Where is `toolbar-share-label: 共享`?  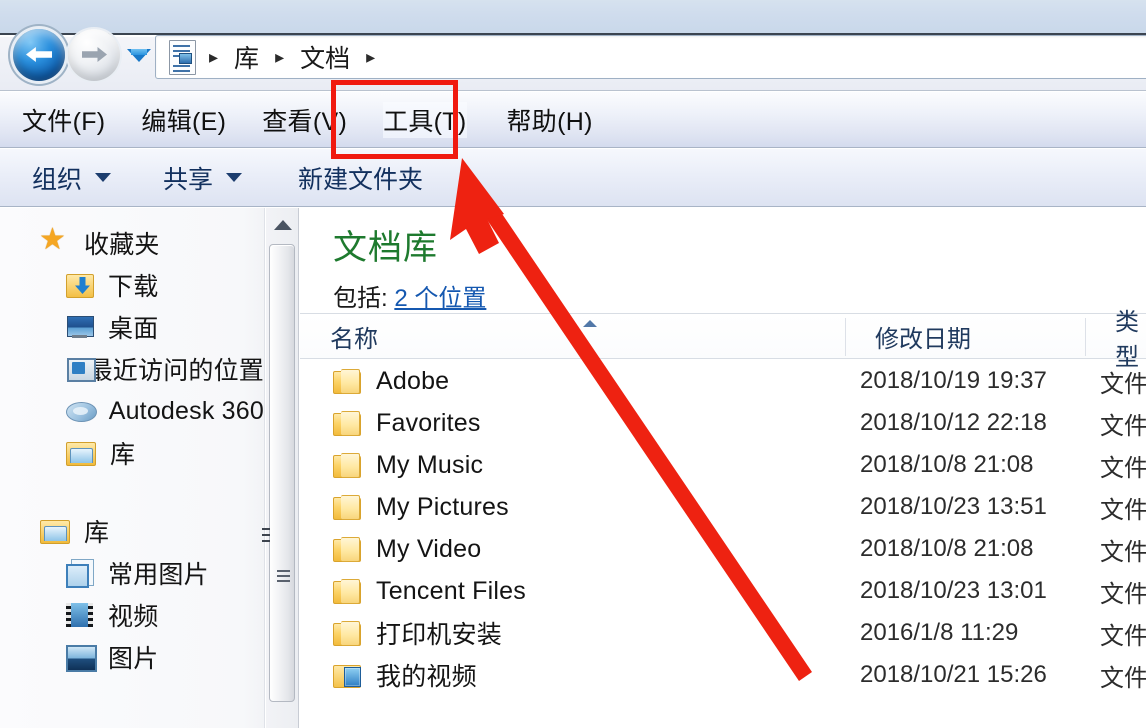
toolbar-share-label: 共享 is located at coordinates (188, 179).